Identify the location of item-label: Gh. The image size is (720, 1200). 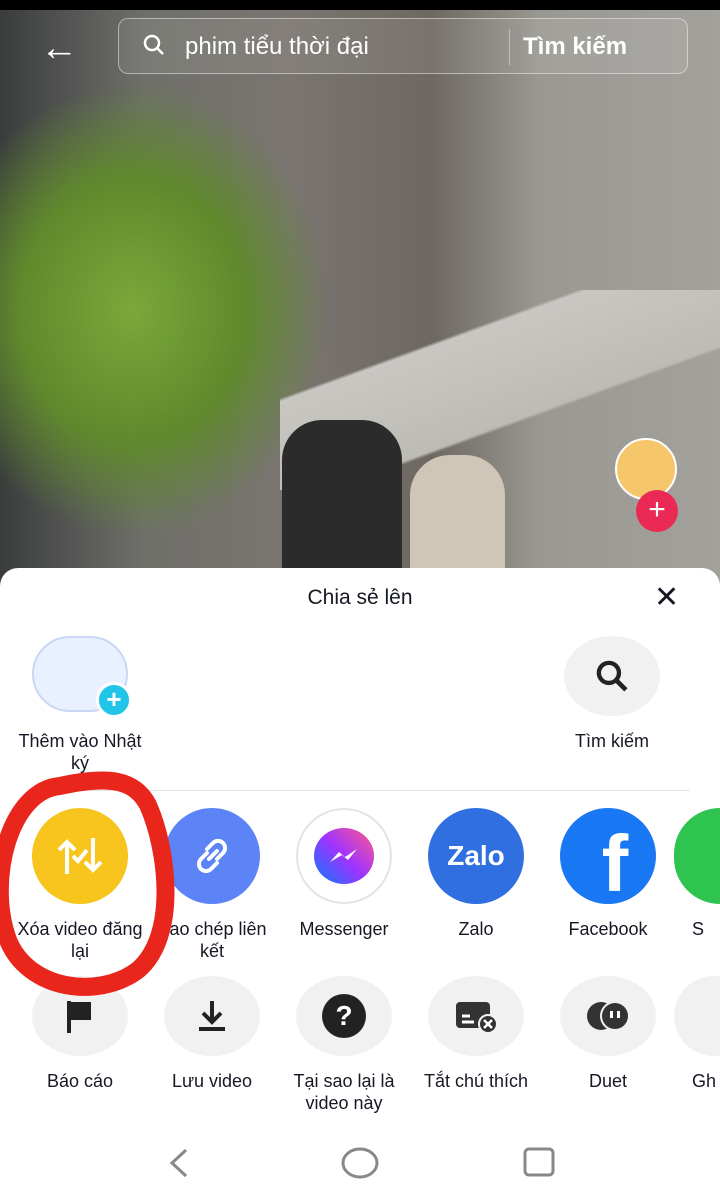
(704, 1081).